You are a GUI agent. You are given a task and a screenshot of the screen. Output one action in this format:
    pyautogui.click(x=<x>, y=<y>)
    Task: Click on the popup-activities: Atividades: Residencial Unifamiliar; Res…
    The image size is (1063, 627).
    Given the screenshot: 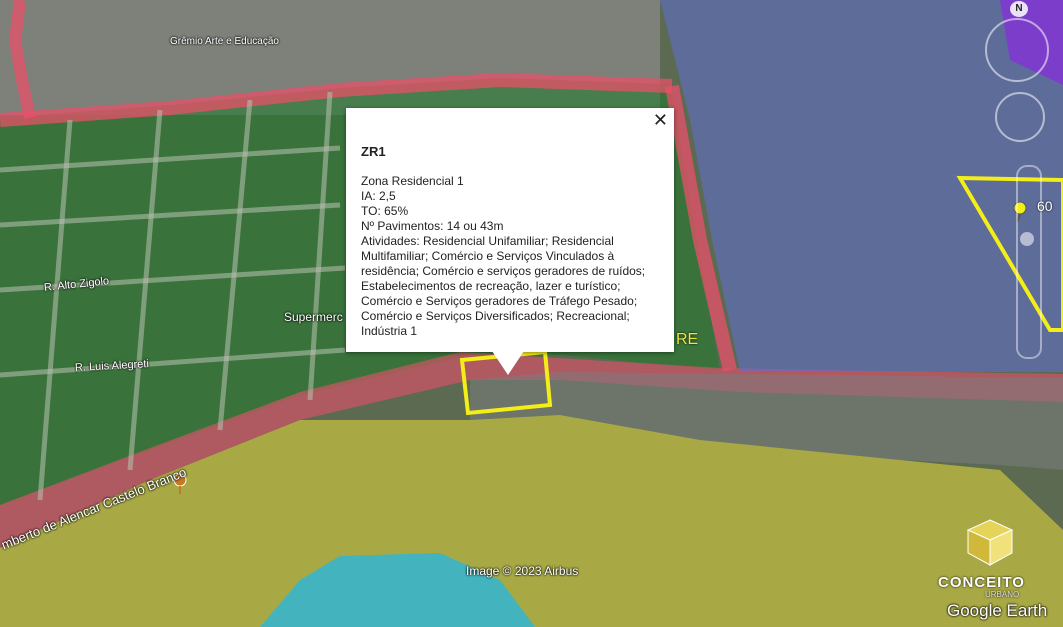 What is the action you would take?
    pyautogui.click(x=503, y=286)
    